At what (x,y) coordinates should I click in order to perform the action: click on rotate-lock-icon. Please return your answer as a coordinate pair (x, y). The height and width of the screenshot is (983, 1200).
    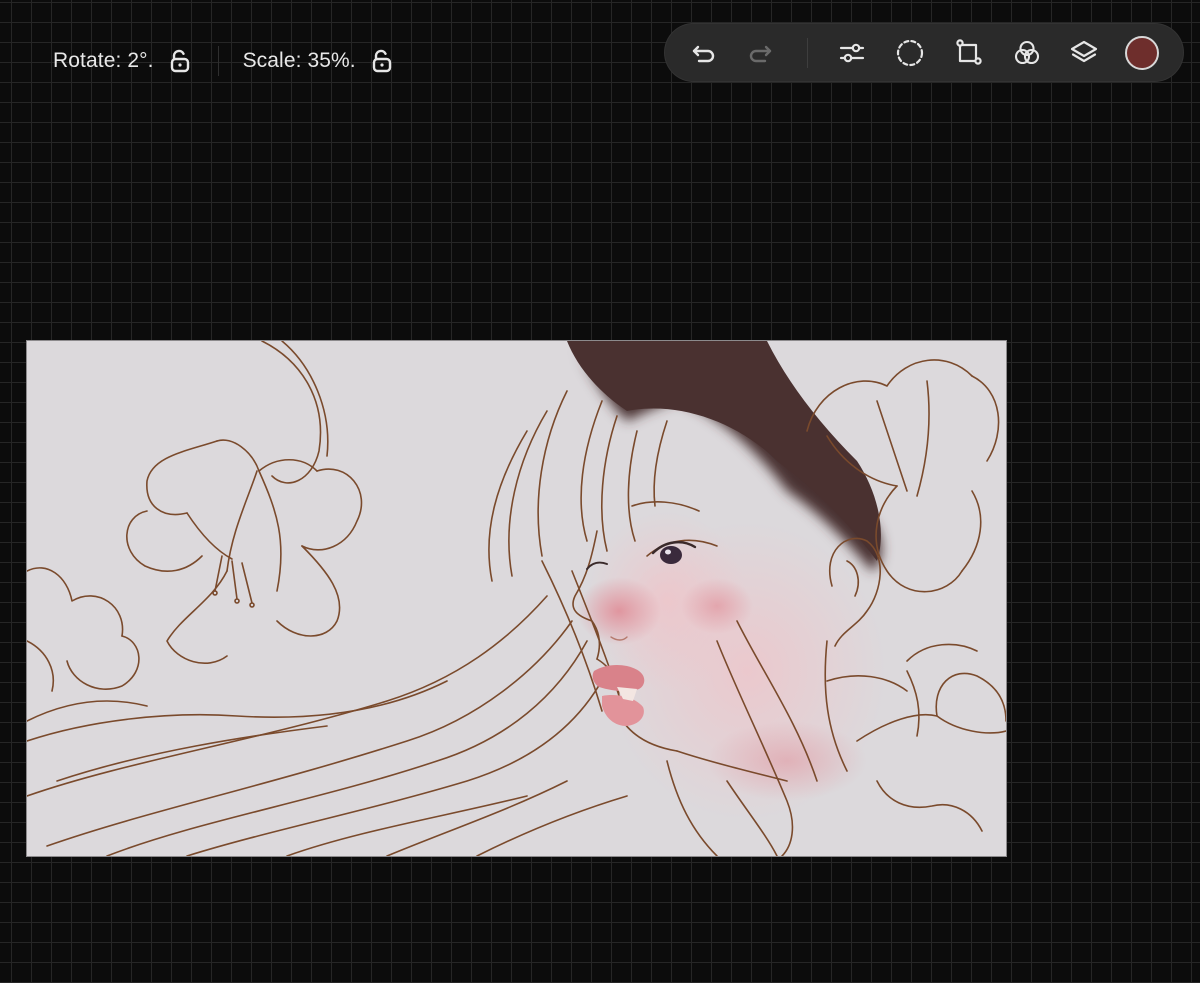
    Looking at the image, I should click on (180, 61).